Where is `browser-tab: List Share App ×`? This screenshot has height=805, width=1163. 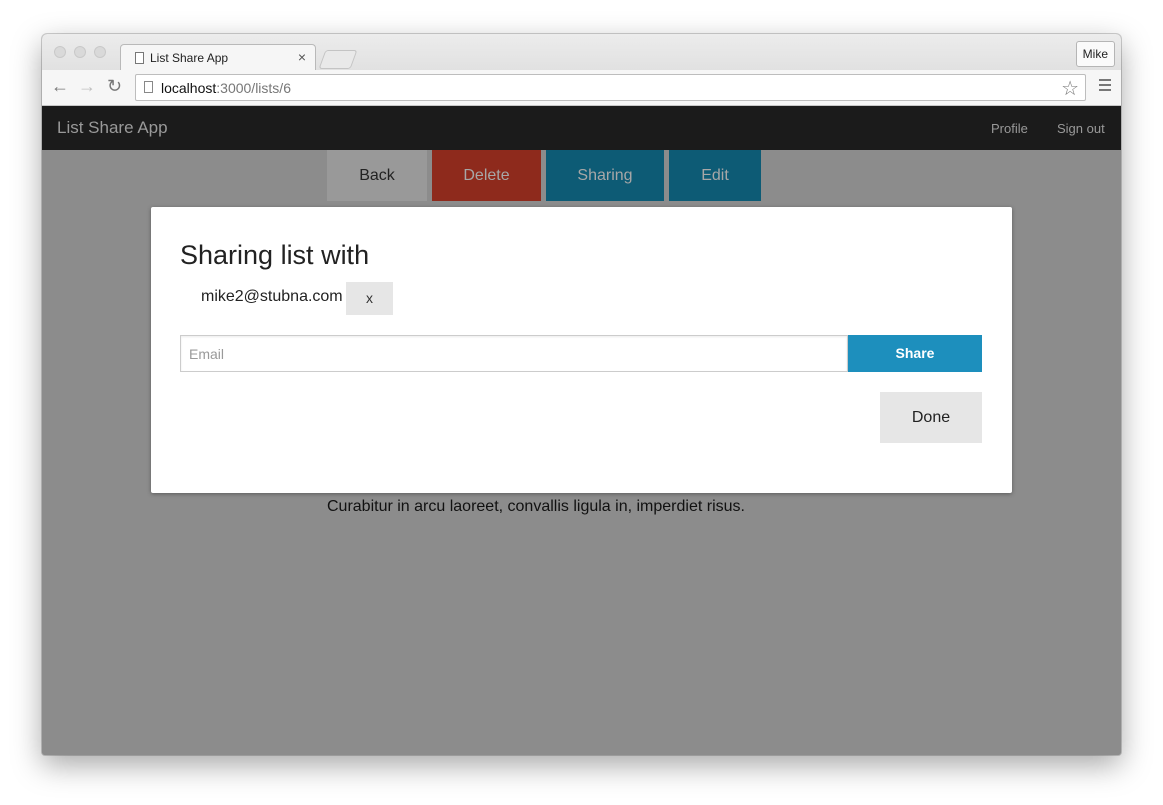
browser-tab: List Share App × is located at coordinates (218, 57).